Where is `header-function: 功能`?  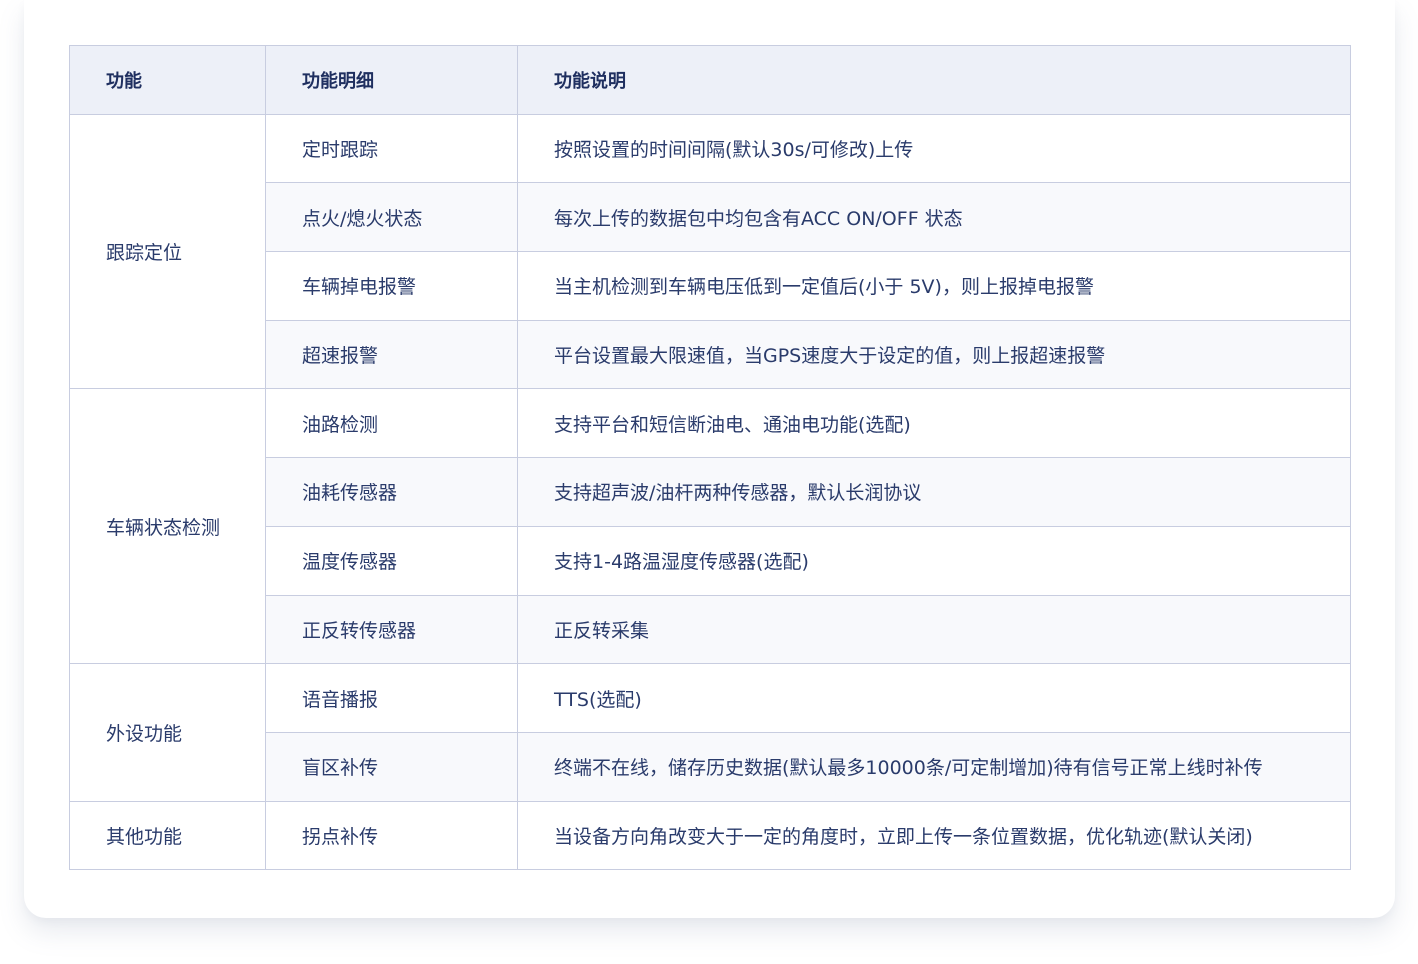
header-function: 功能 is located at coordinates (167, 80).